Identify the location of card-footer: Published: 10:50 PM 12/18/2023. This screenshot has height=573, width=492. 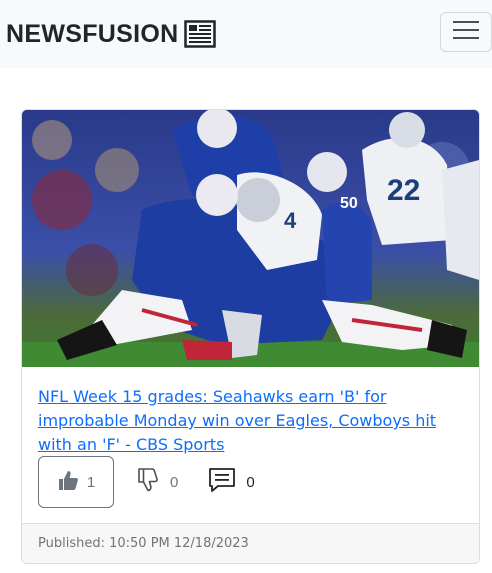
(250, 543).